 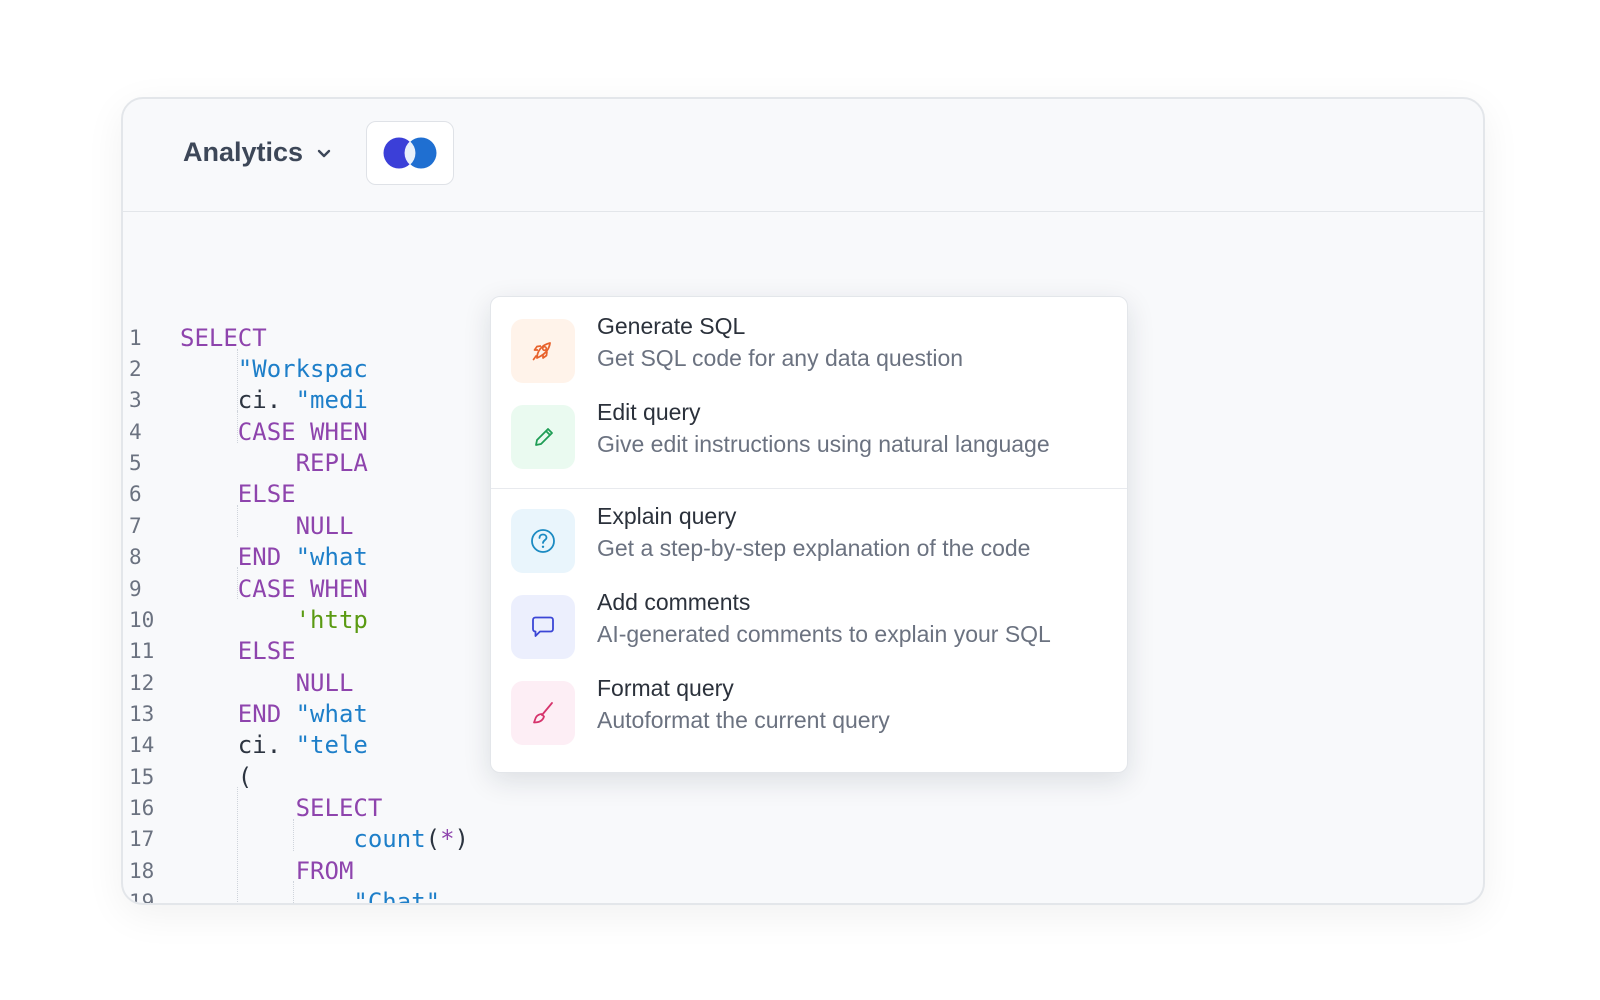 What do you see at coordinates (302, 369) in the screenshot?
I see `code-token: "Workspac` at bounding box center [302, 369].